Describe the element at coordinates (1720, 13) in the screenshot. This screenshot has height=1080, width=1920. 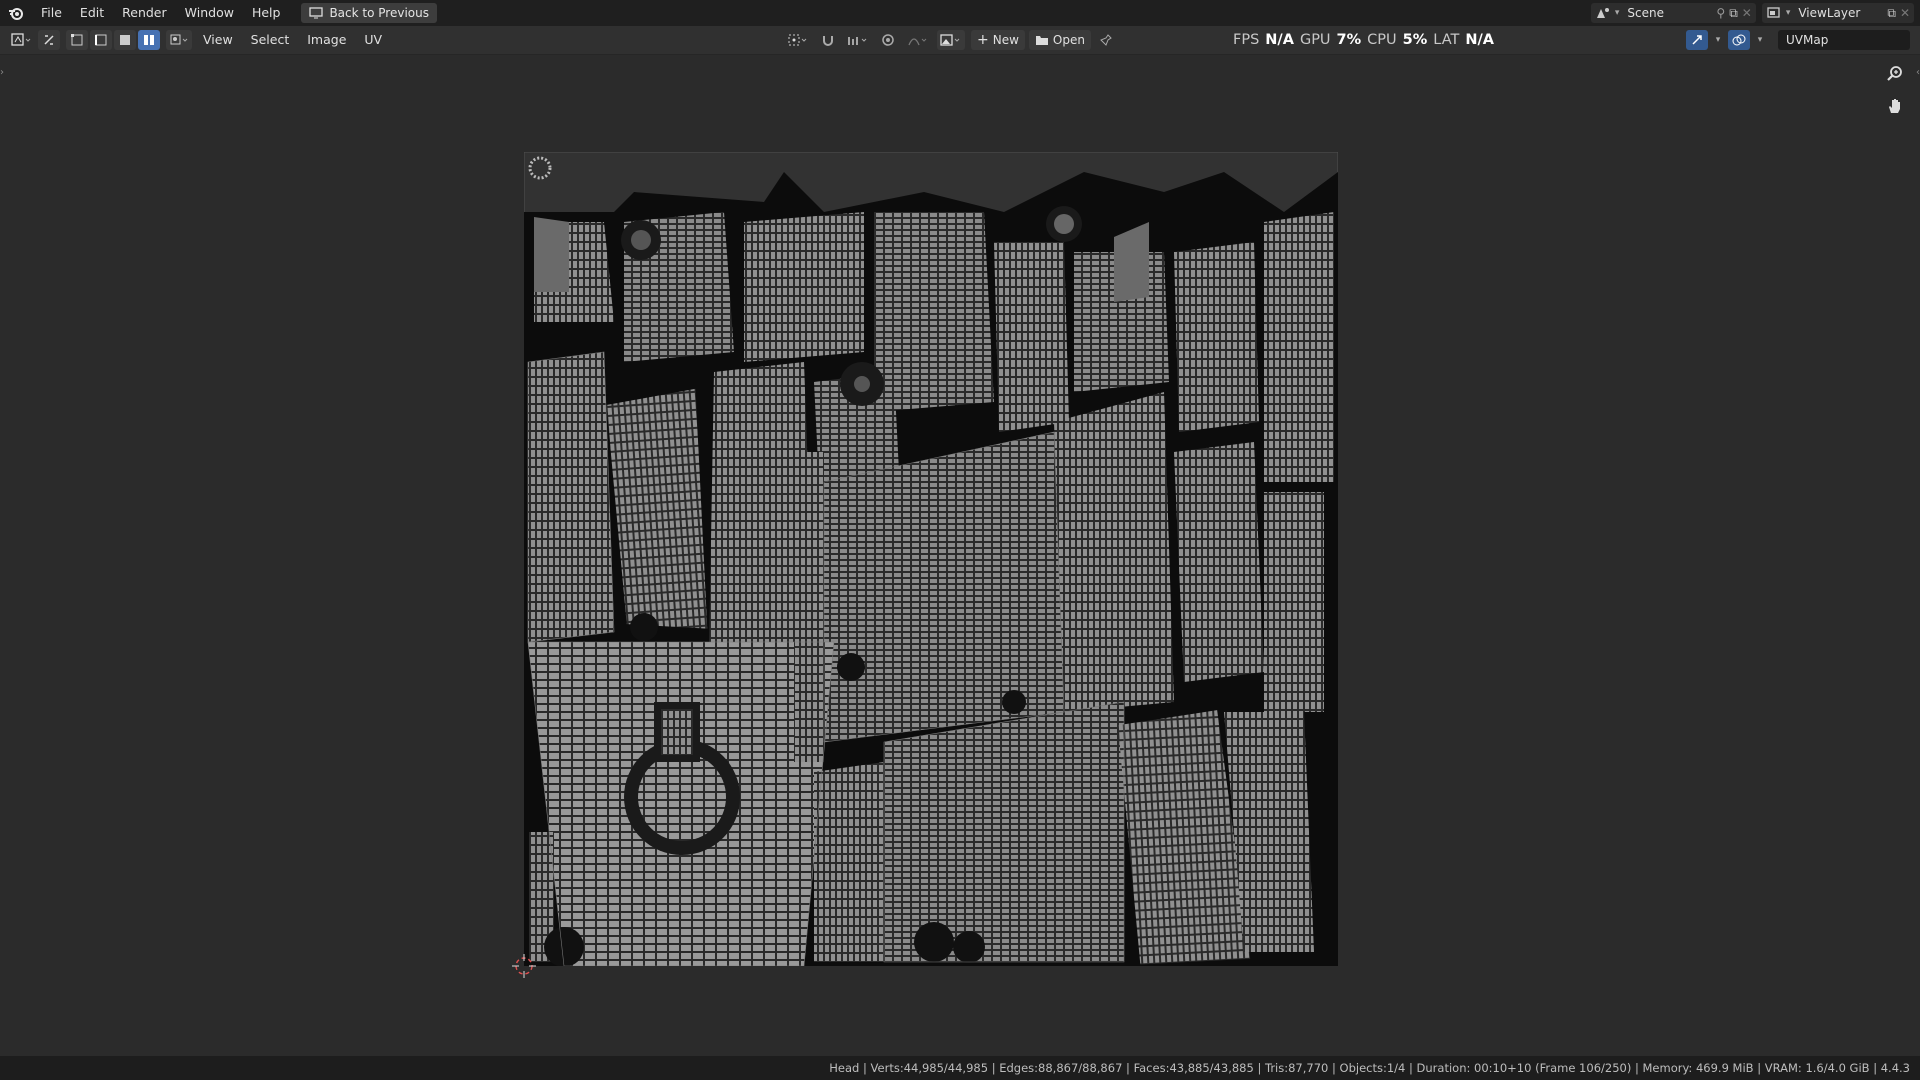
I see `pin-icon: ⚲` at that location.